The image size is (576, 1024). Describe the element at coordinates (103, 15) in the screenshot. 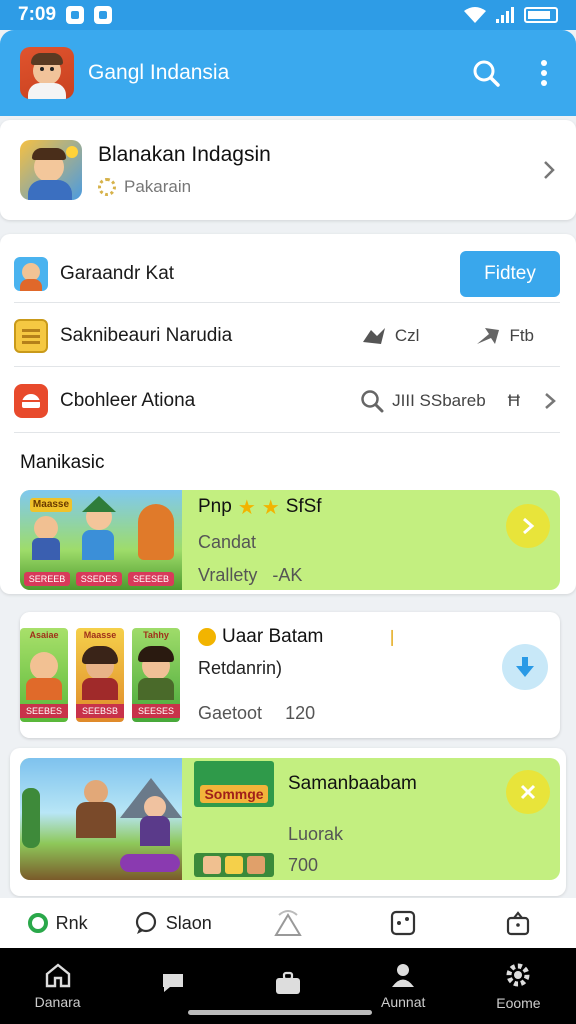

I see `message-icon` at that location.